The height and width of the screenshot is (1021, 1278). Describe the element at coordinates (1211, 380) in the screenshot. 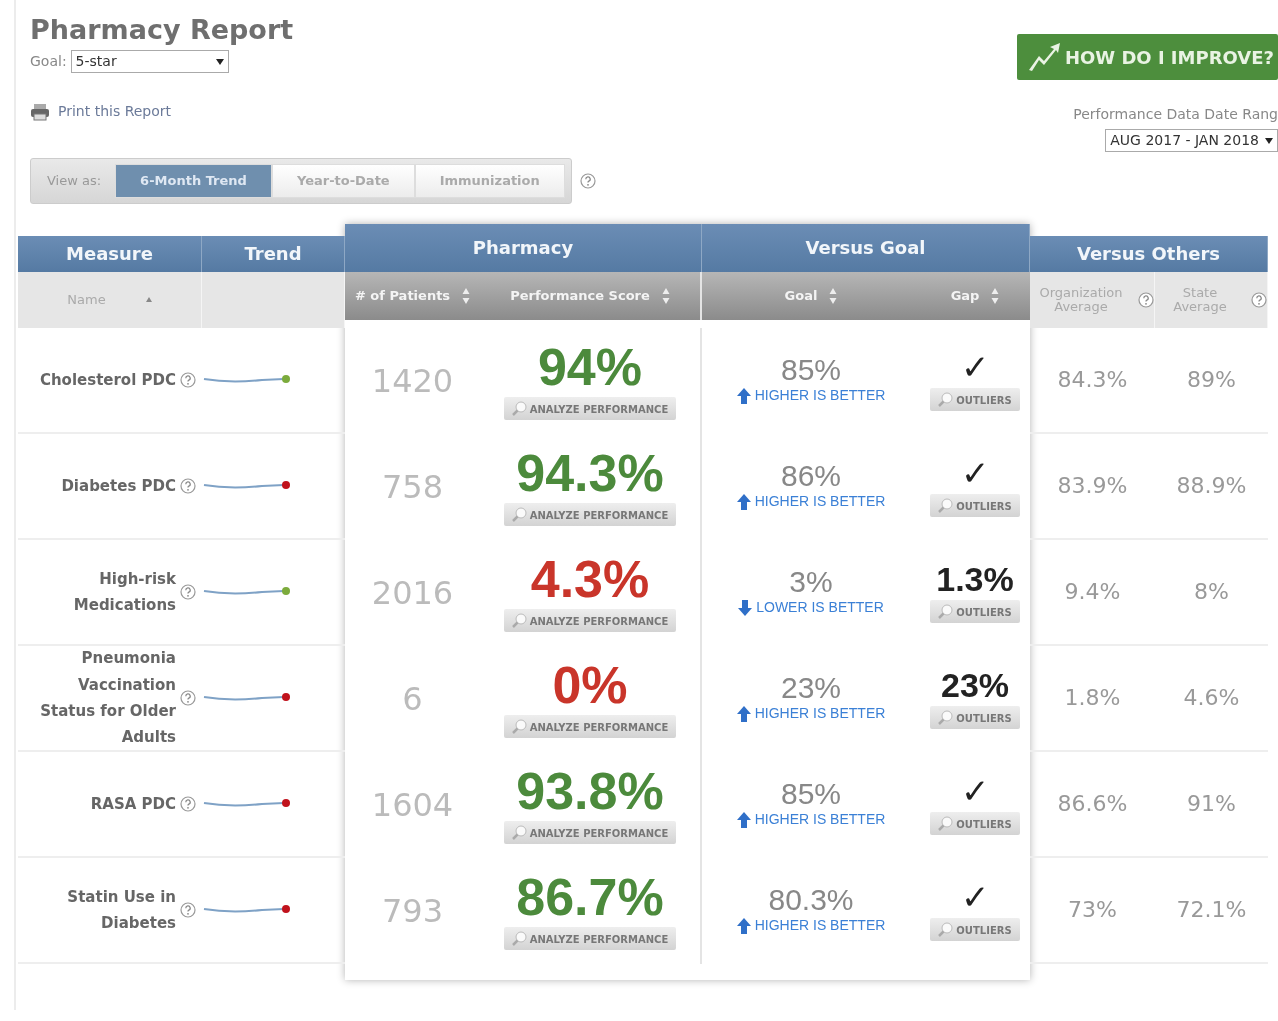

I see `state-average: 89%` at that location.